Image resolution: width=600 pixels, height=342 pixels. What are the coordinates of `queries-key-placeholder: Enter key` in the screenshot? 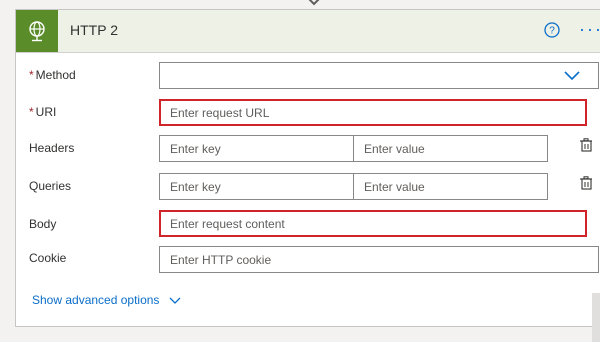 It's located at (195, 187).